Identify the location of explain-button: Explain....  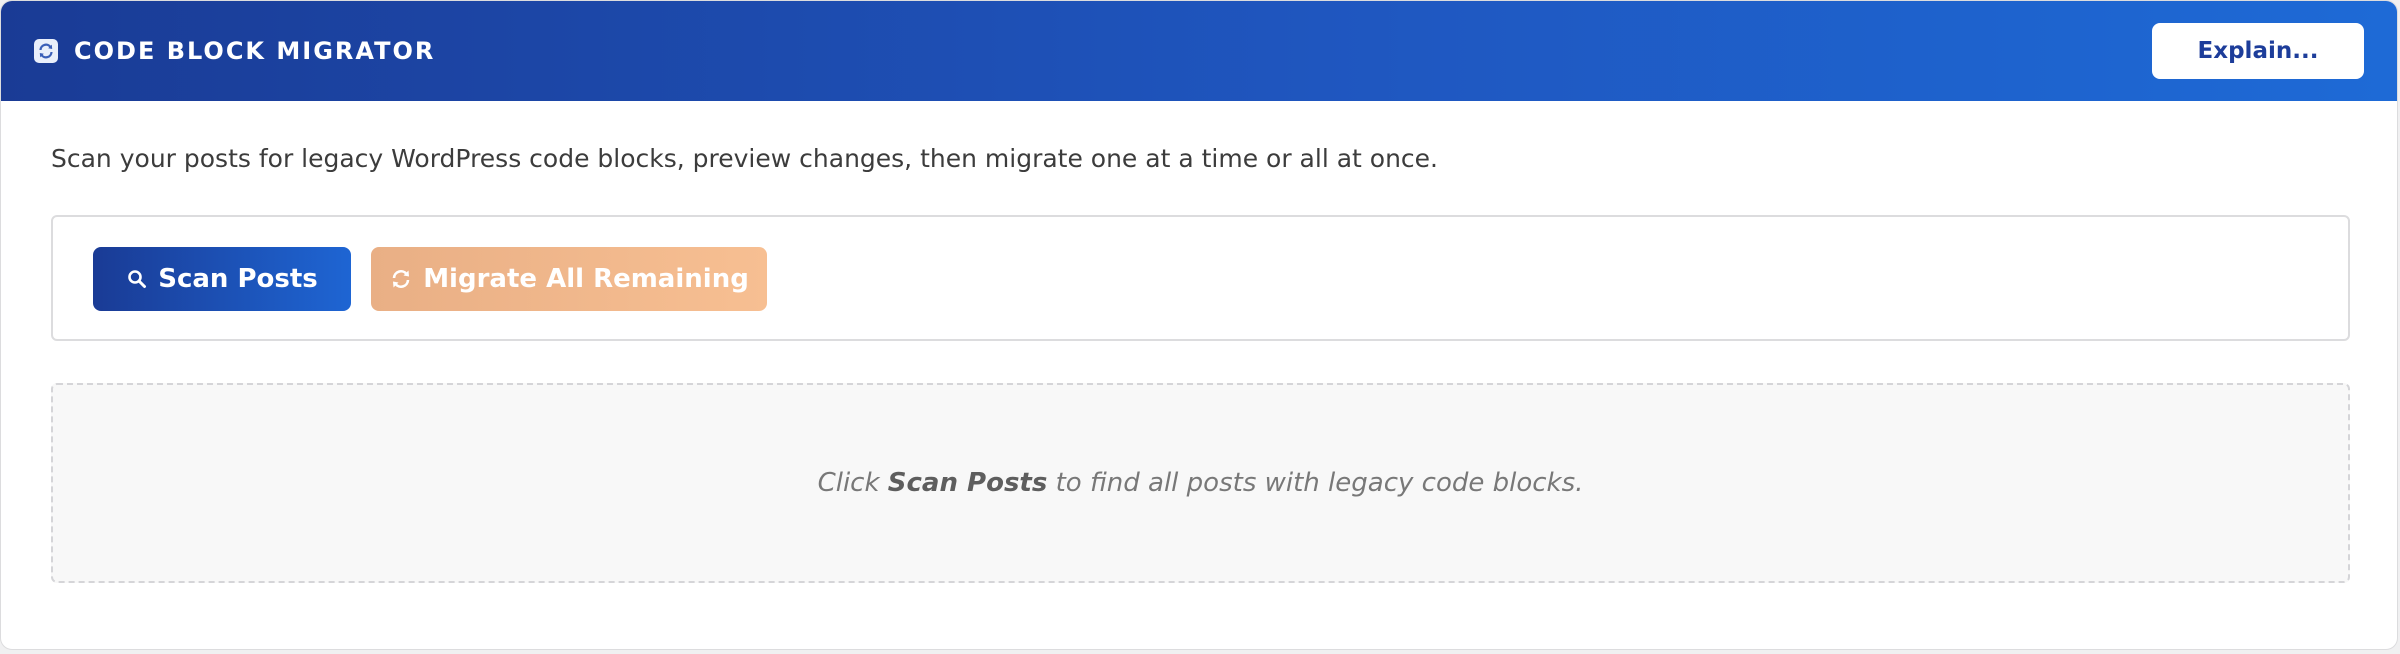
(2258, 51).